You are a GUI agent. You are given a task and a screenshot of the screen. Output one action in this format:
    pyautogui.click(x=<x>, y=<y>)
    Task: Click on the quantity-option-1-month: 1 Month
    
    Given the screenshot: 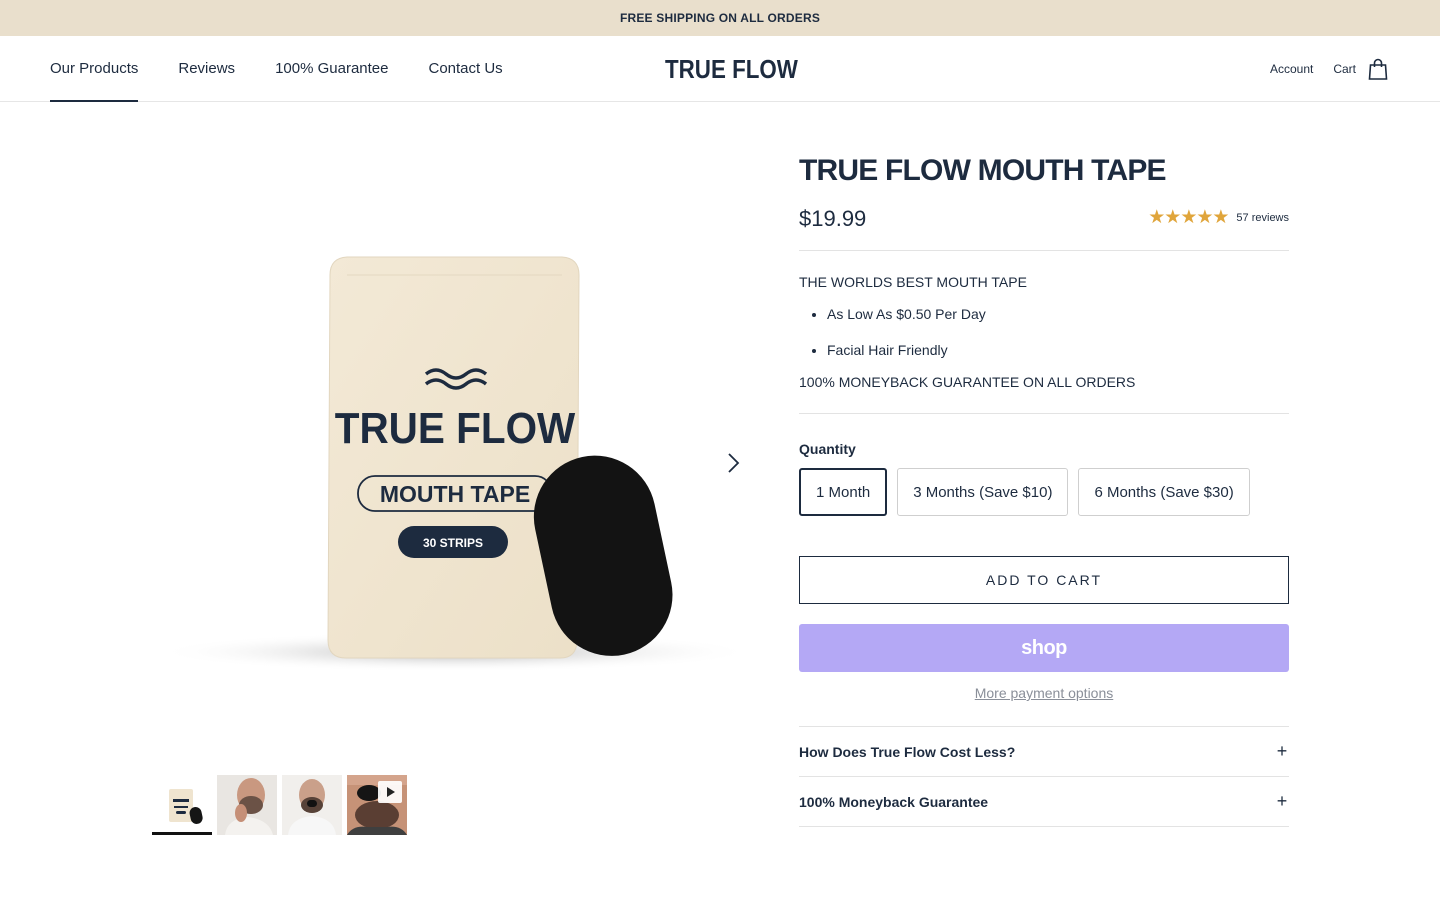 What is the action you would take?
    pyautogui.click(x=843, y=492)
    